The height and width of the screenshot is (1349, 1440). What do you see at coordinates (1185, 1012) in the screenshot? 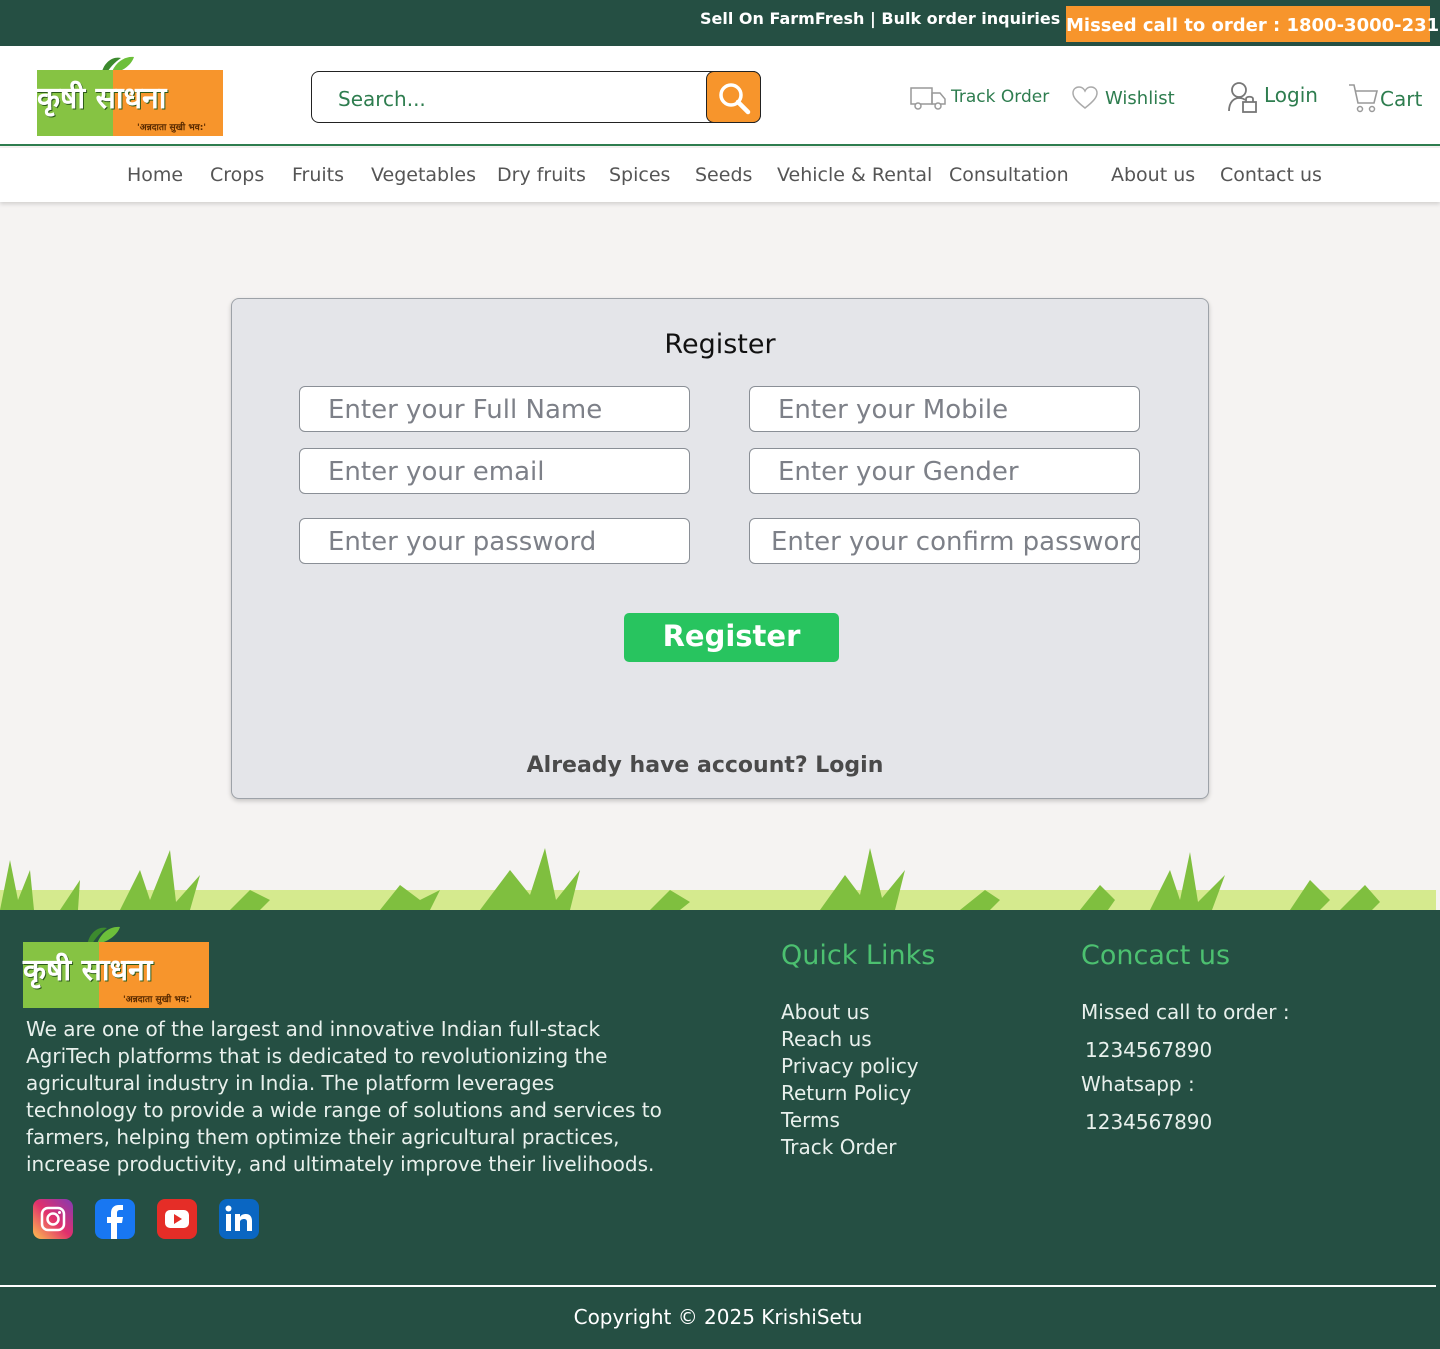
I see `missed-call-label: Missed call to order :` at bounding box center [1185, 1012].